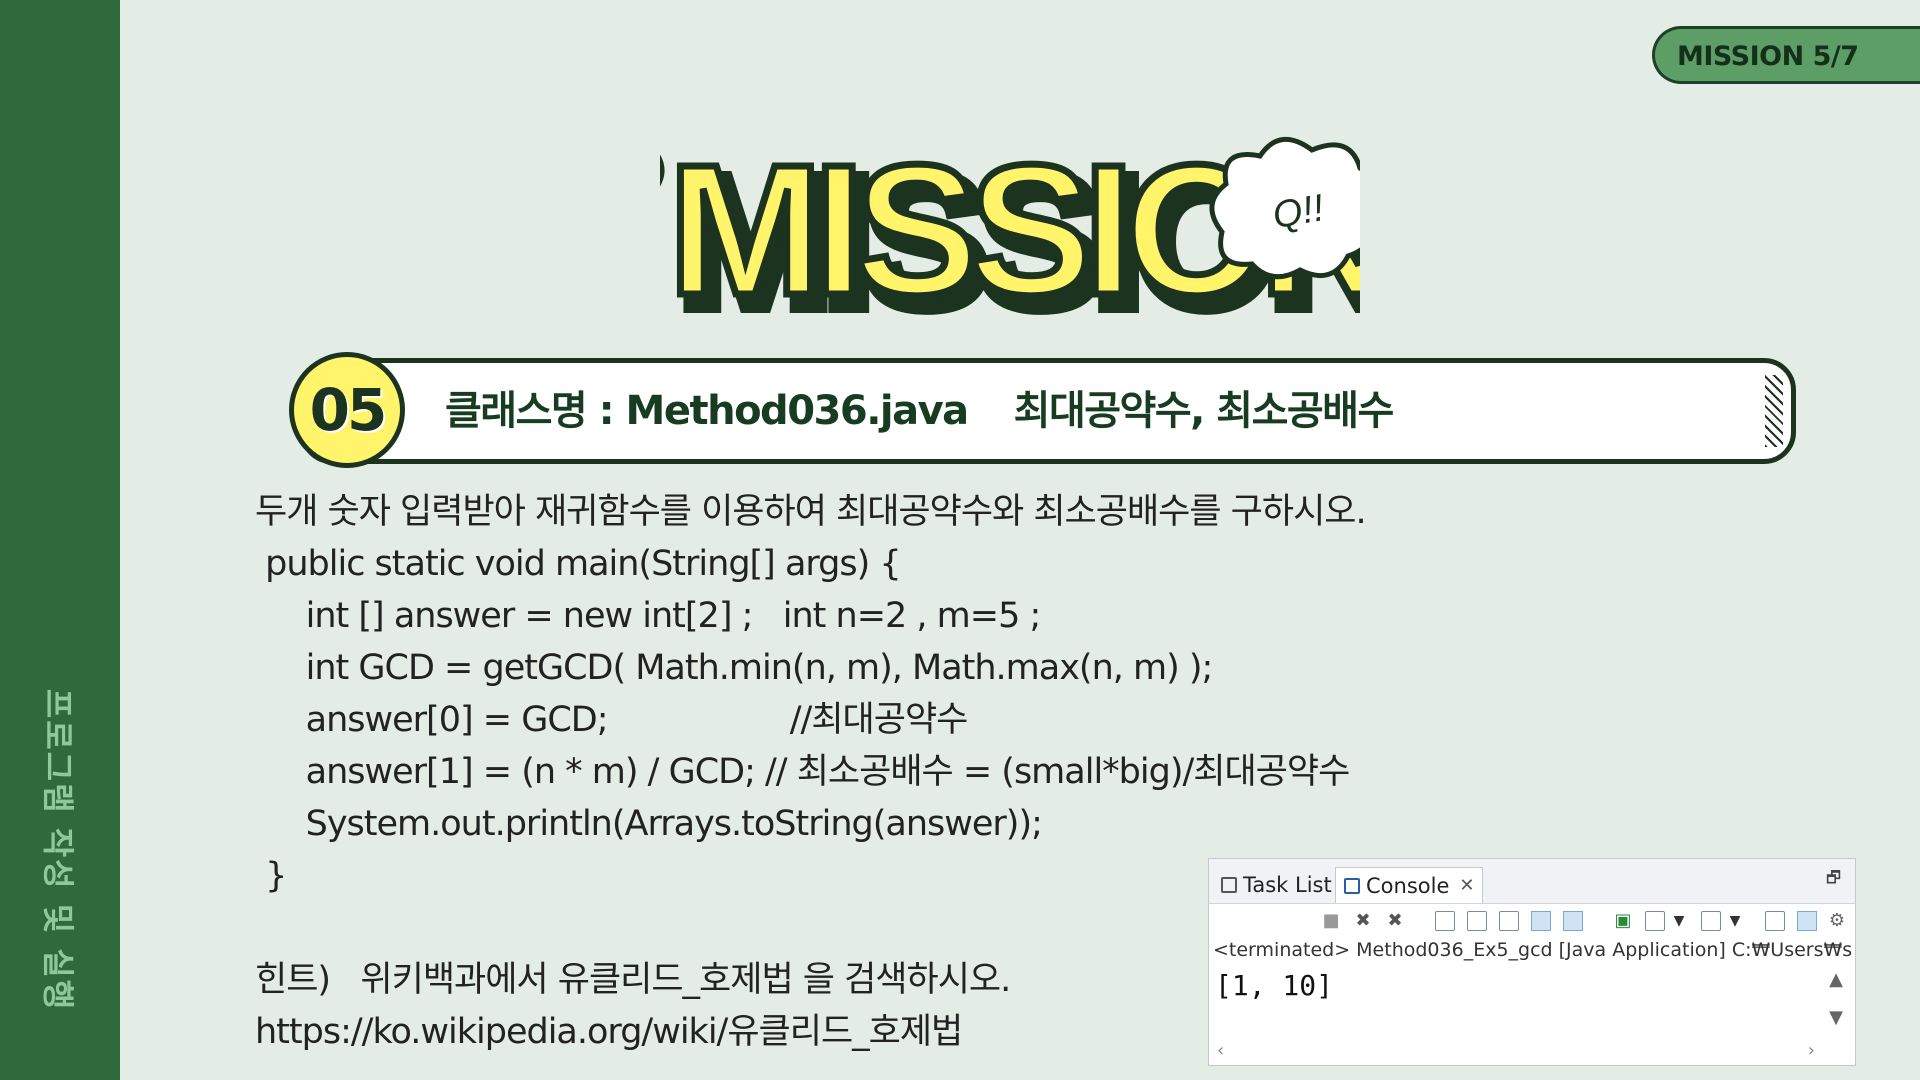 The height and width of the screenshot is (1080, 1920). I want to click on remove-all-terminated-icon: ✖, so click(1395, 921).